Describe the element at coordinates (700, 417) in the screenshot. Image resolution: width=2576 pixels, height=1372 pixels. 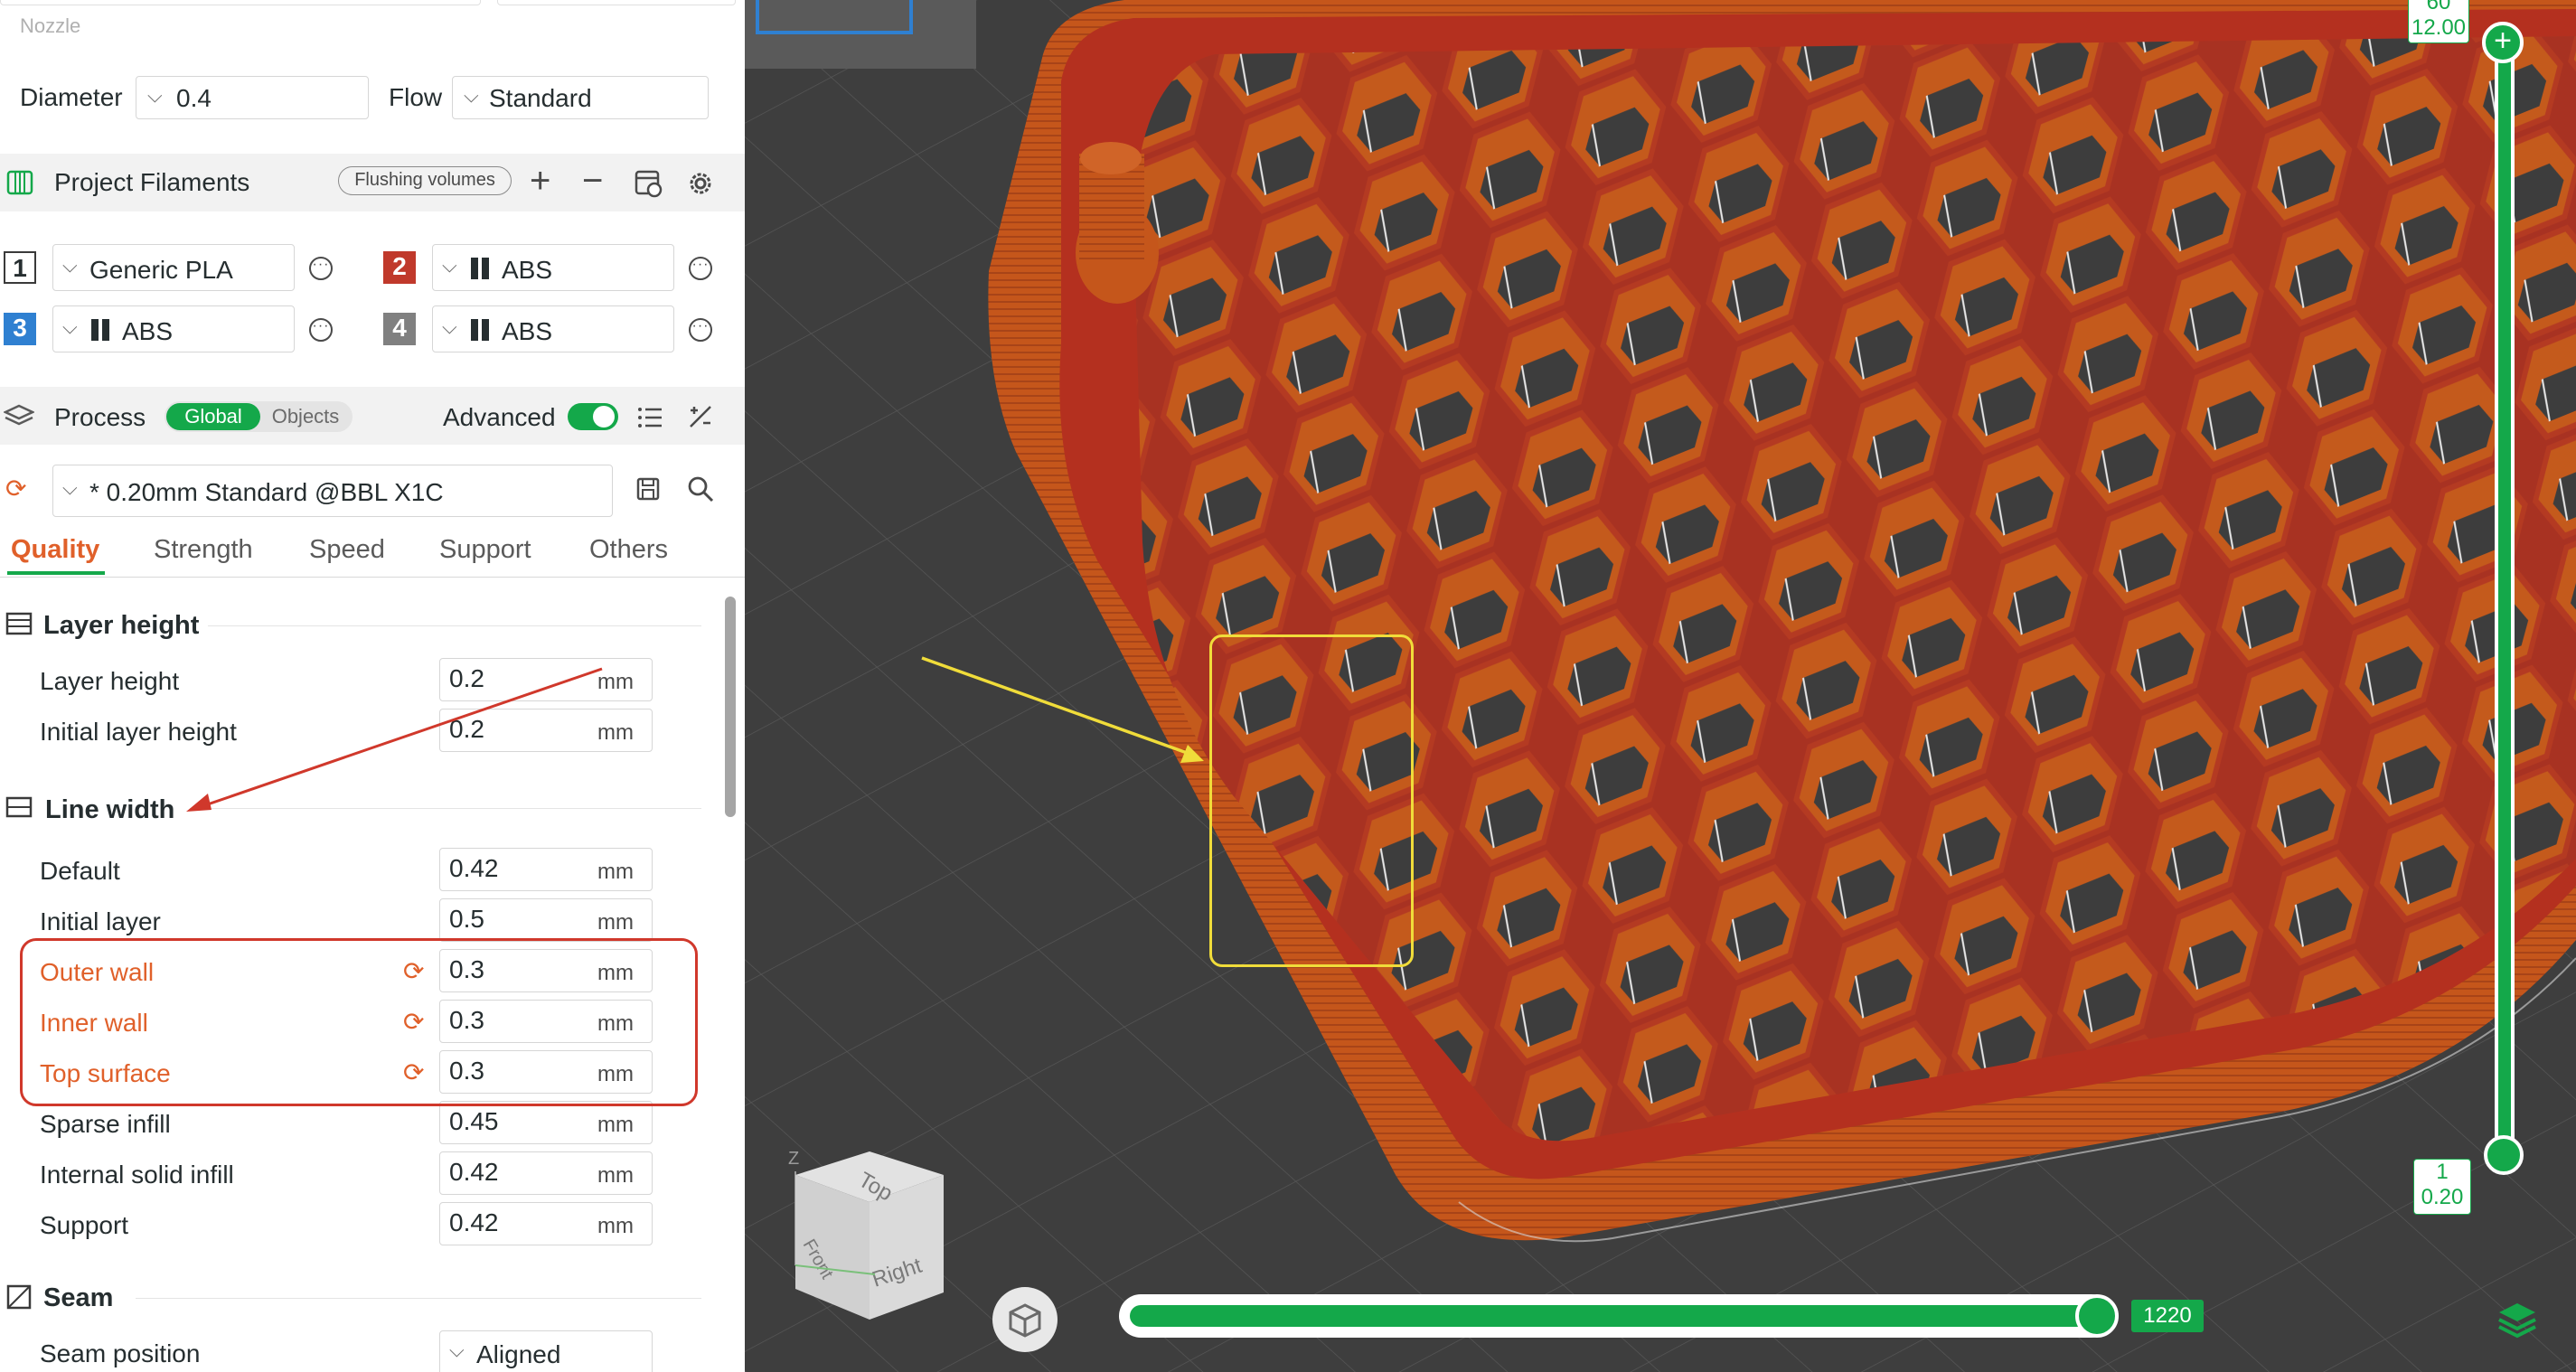
I see `compare-icon` at that location.